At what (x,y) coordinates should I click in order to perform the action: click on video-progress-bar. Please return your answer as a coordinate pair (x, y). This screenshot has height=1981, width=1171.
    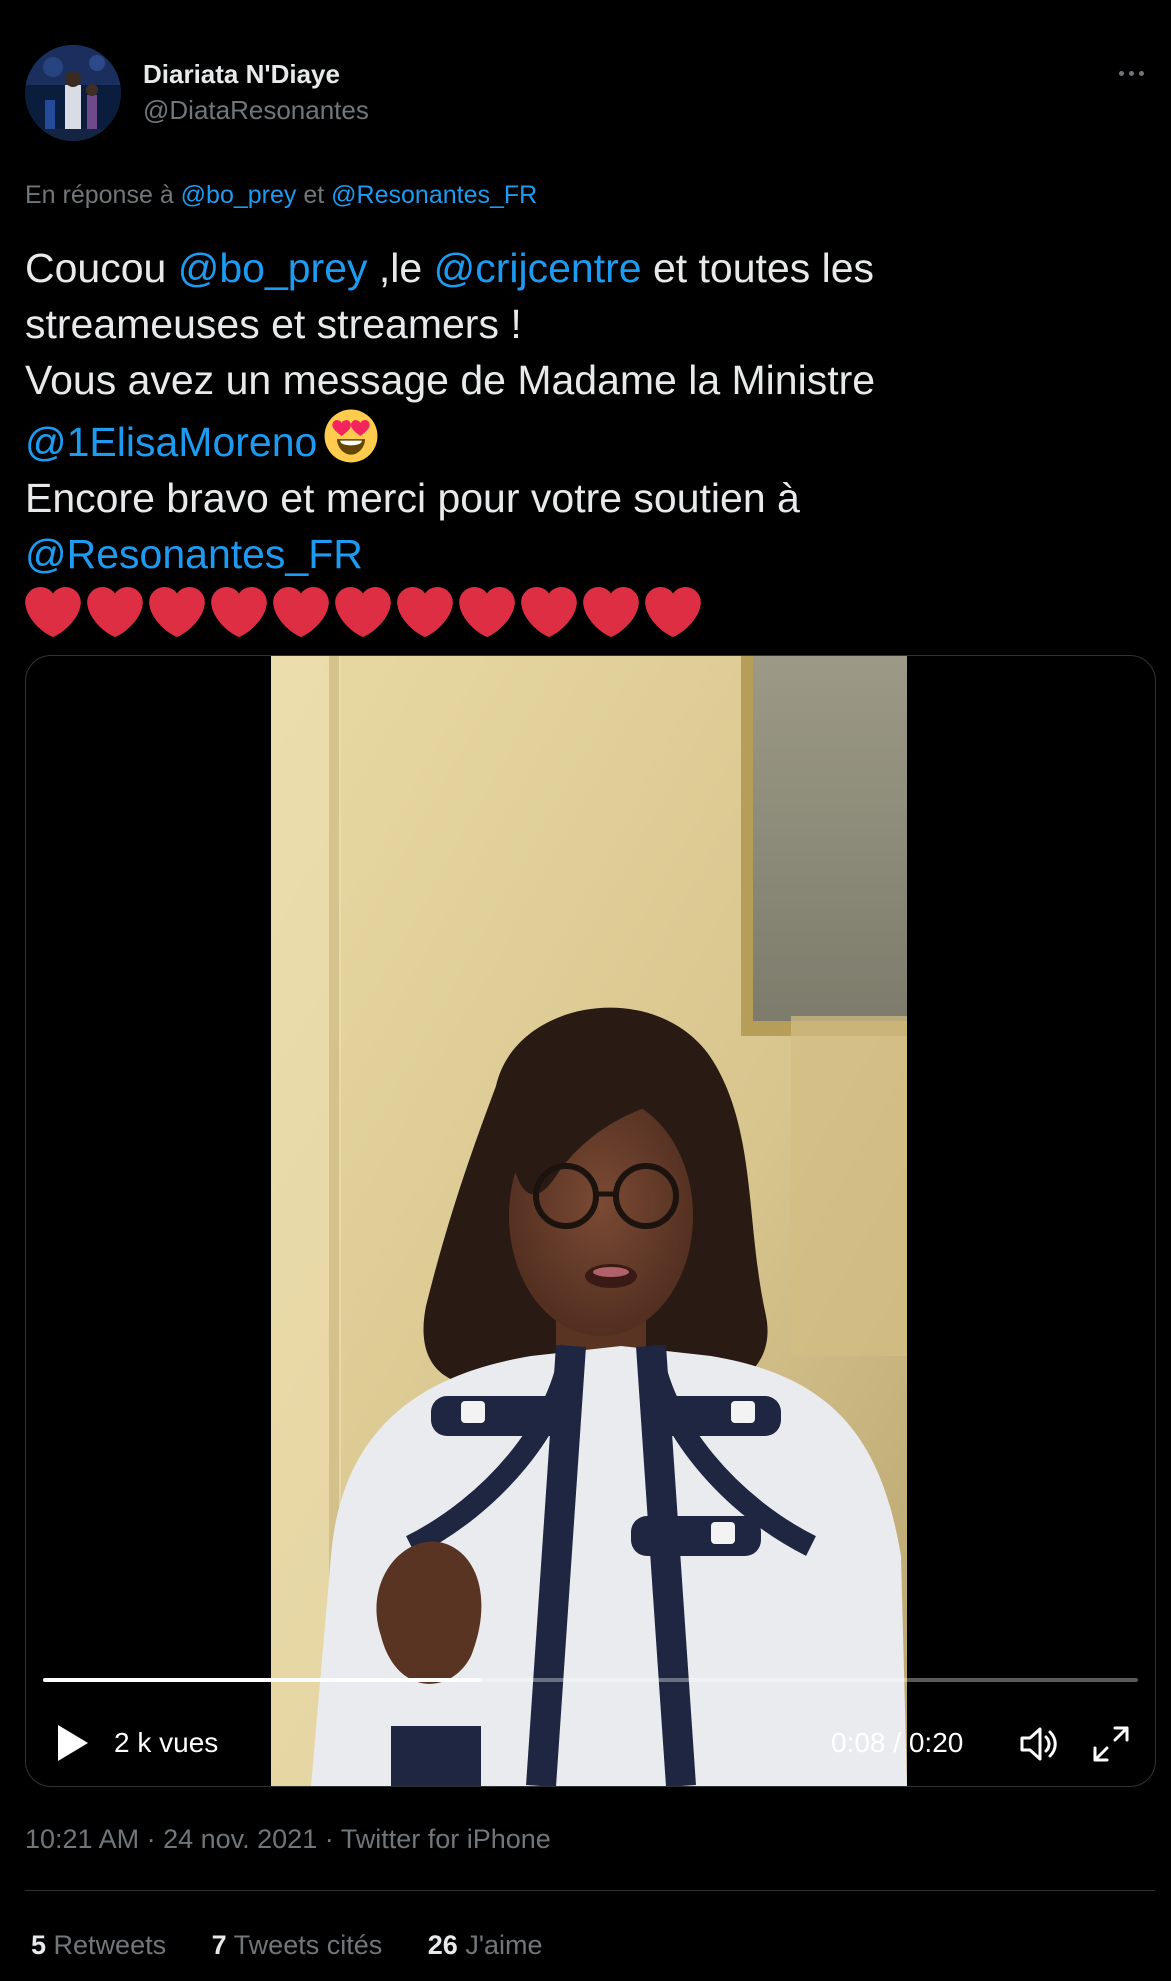
    Looking at the image, I should click on (590, 1680).